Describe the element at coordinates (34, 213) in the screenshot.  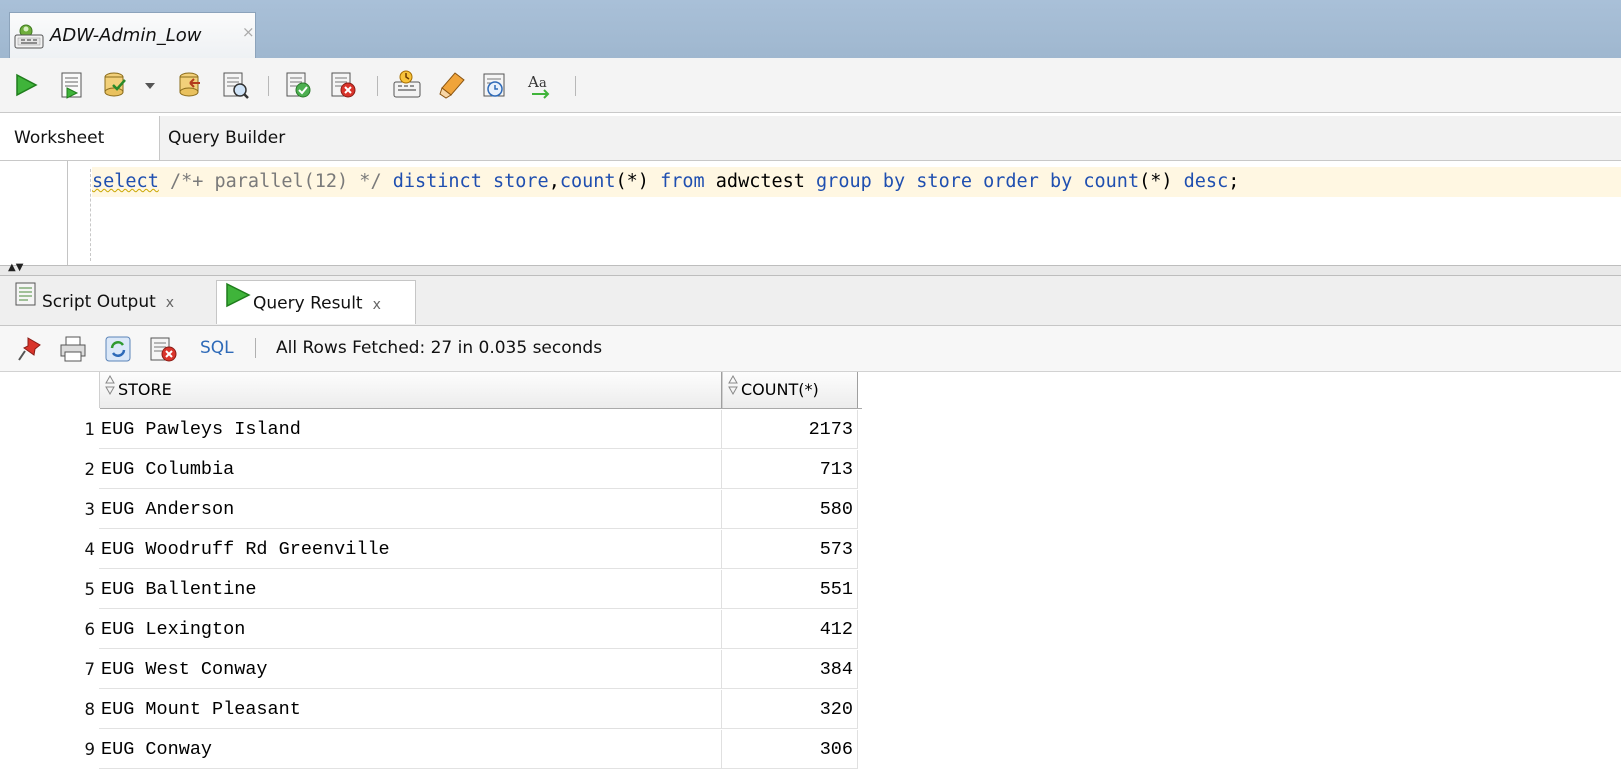
I see `editor-gutter` at that location.